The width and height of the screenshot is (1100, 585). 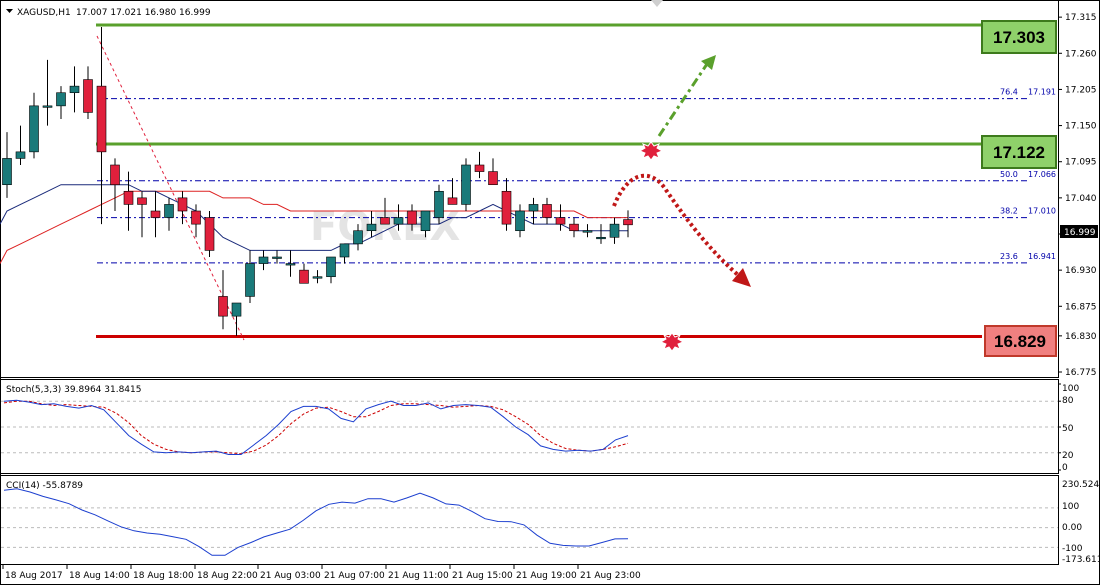 What do you see at coordinates (1042, 92) in the screenshot?
I see `fib-value-label: 17.191` at bounding box center [1042, 92].